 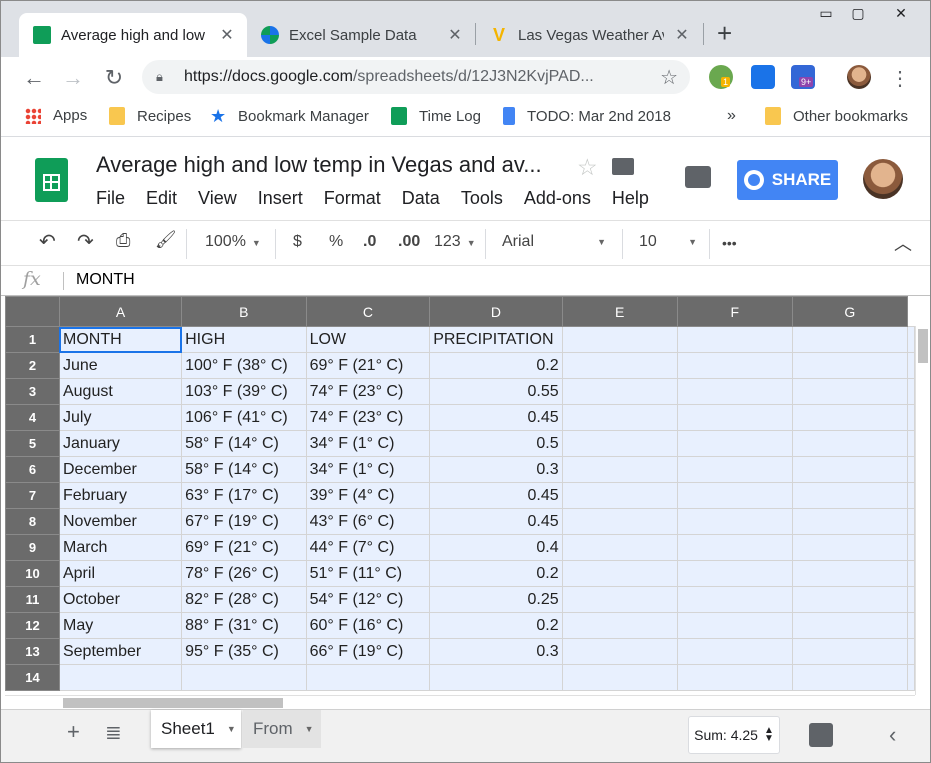 I want to click on grid-cell: September, so click(x=120, y=651).